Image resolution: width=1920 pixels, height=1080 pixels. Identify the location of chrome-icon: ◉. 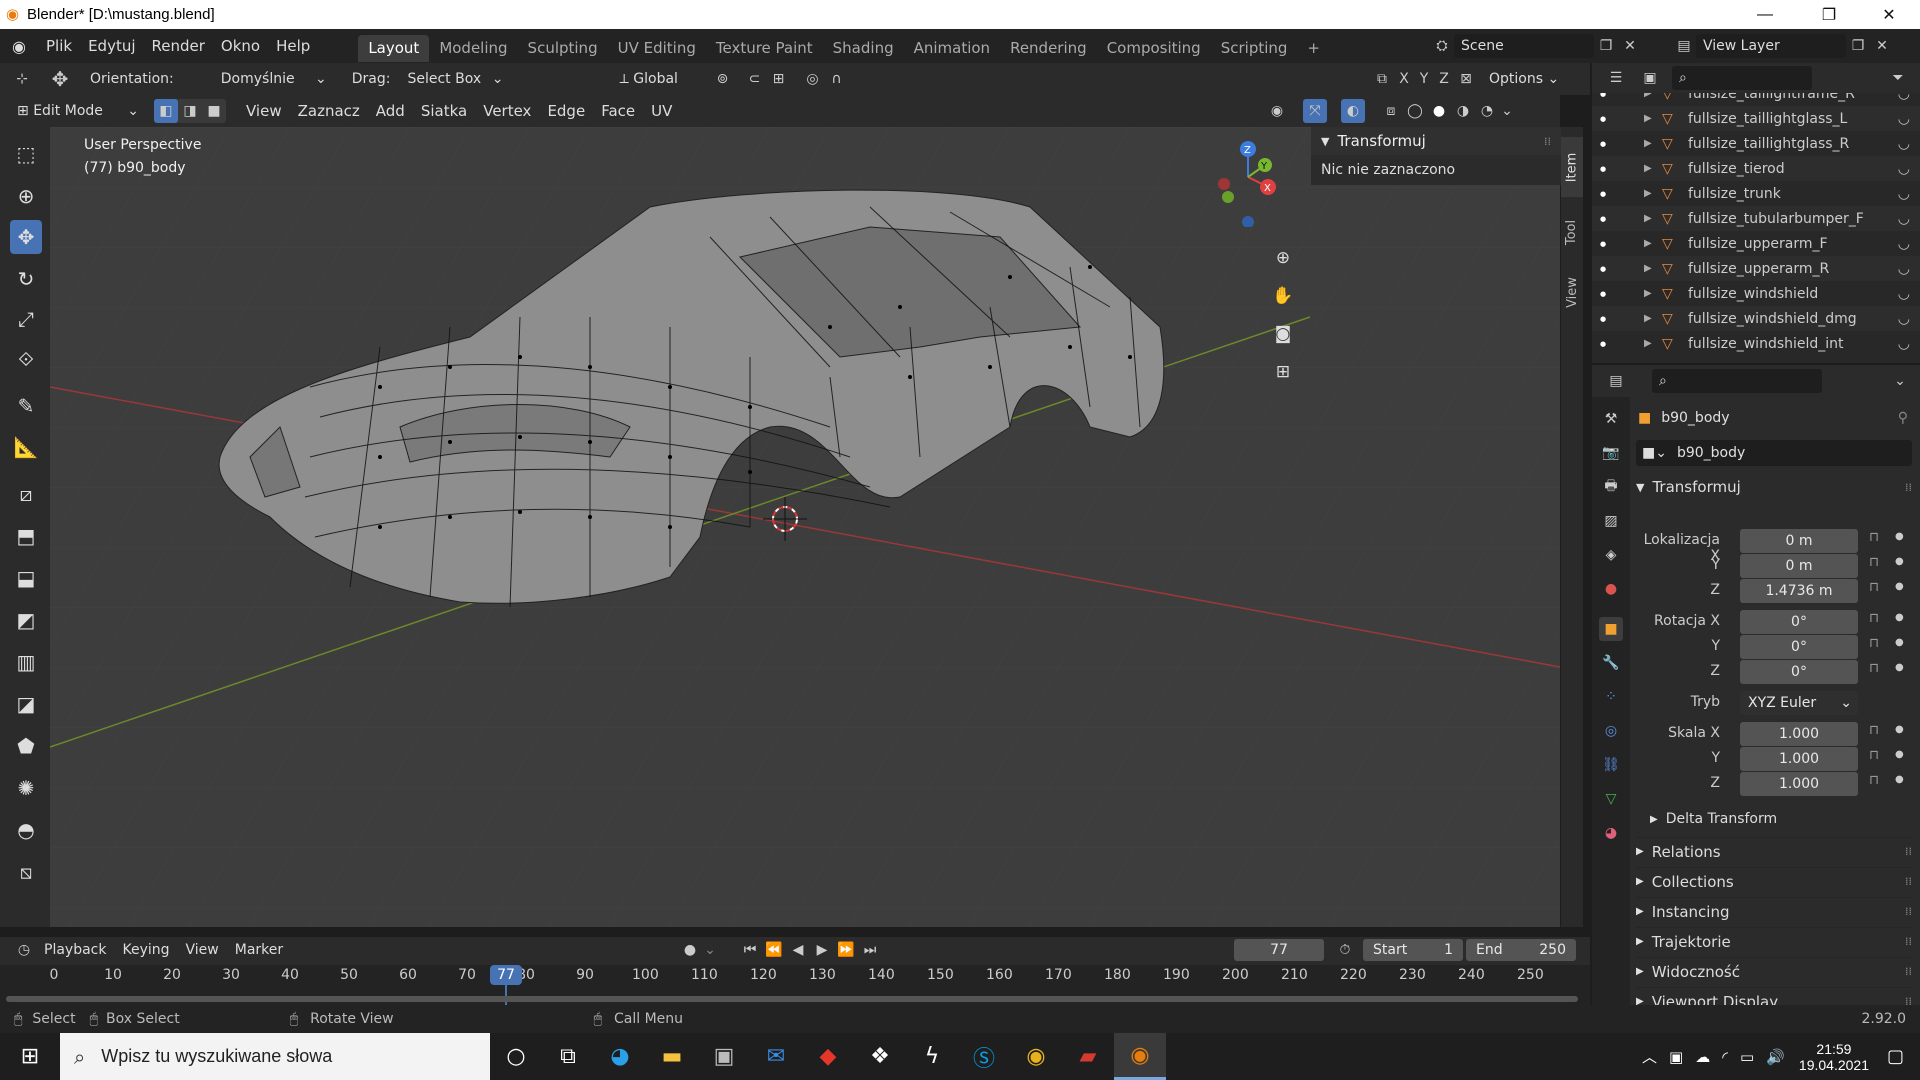
(1036, 1056).